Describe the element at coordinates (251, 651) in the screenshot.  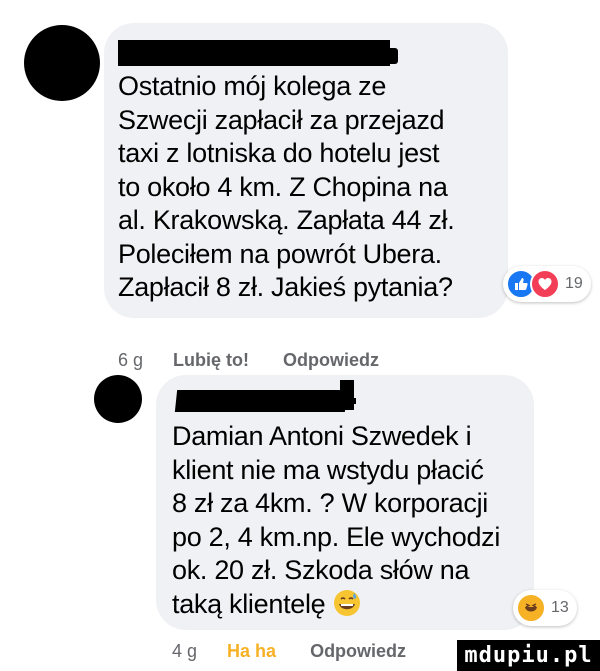
I see `haha-reaction-button: Ha ha` at that location.